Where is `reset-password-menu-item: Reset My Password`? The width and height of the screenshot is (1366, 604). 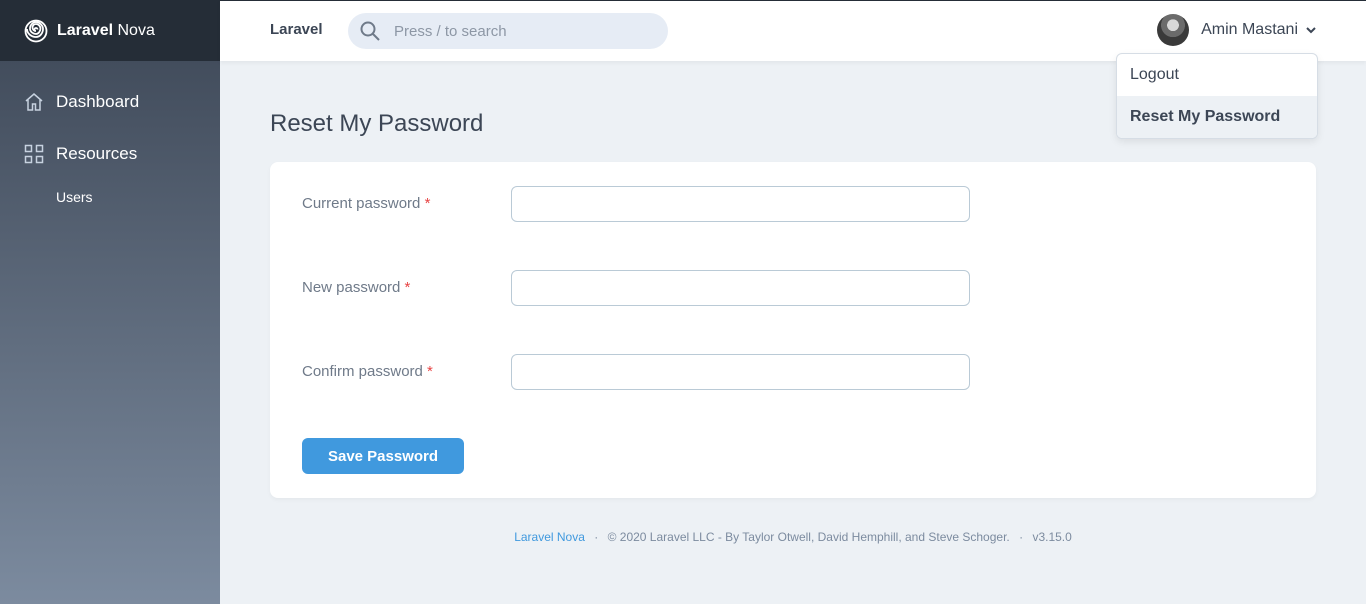
reset-password-menu-item: Reset My Password is located at coordinates (1217, 117).